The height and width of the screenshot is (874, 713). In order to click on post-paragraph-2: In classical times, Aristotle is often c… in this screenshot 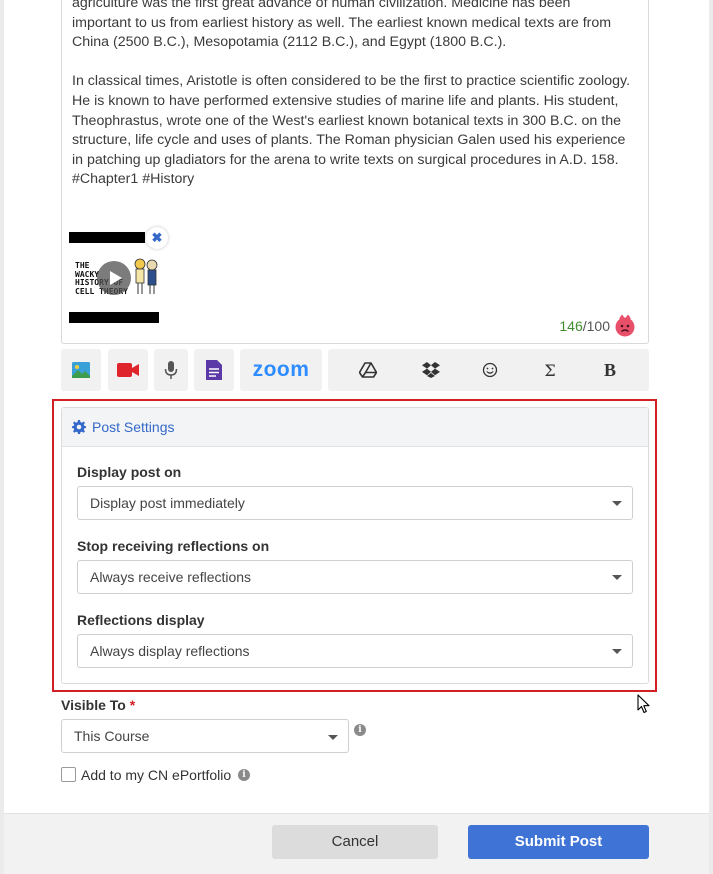, I will do `click(353, 130)`.